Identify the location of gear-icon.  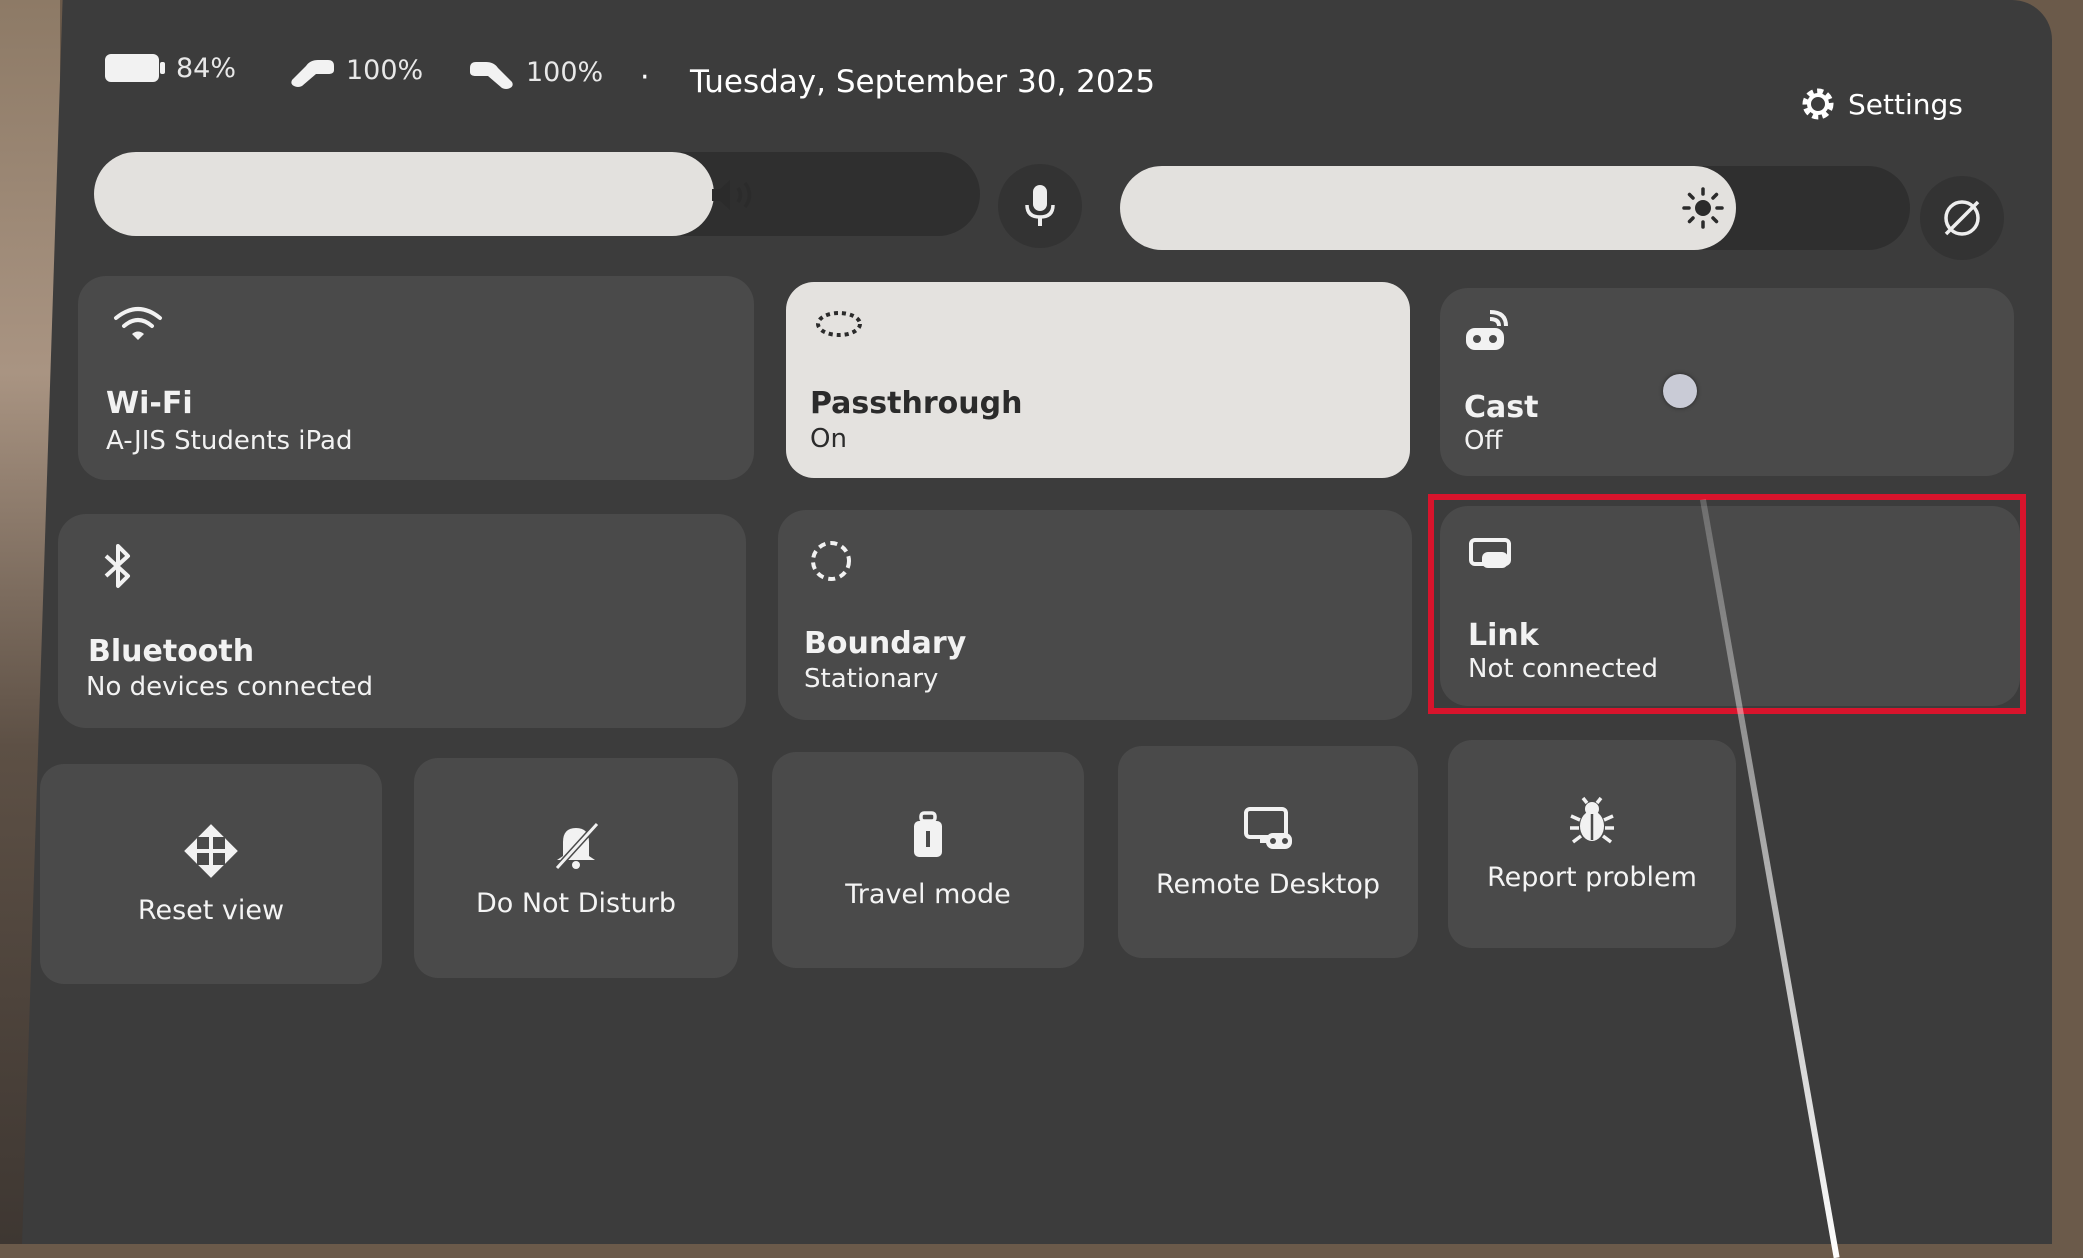
(1818, 104).